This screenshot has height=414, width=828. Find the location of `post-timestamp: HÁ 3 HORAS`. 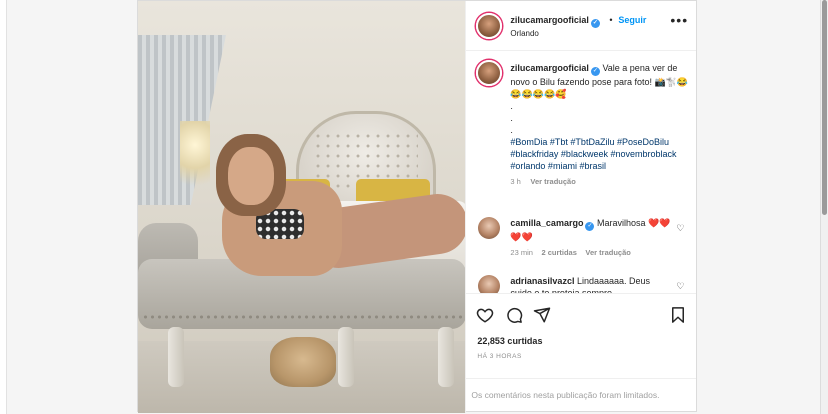

post-timestamp: HÁ 3 HORAS is located at coordinates (499, 356).